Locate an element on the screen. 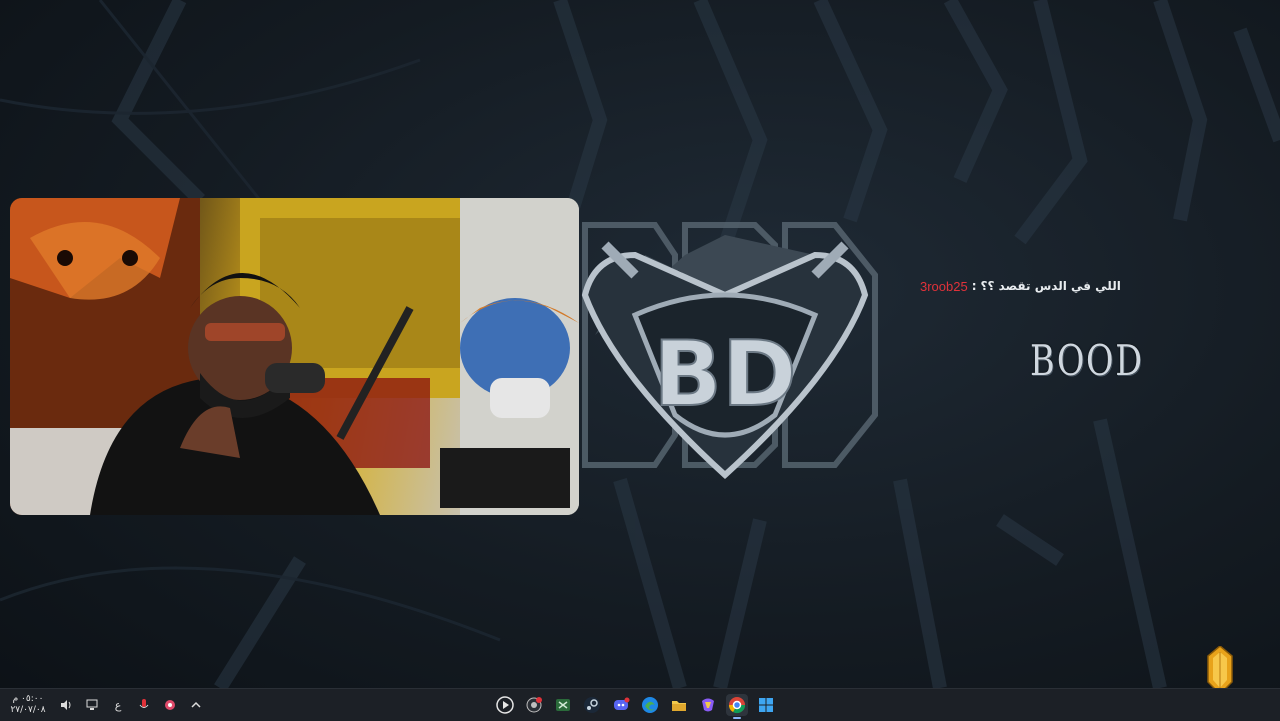  chevron-up-icon is located at coordinates (196, 705).